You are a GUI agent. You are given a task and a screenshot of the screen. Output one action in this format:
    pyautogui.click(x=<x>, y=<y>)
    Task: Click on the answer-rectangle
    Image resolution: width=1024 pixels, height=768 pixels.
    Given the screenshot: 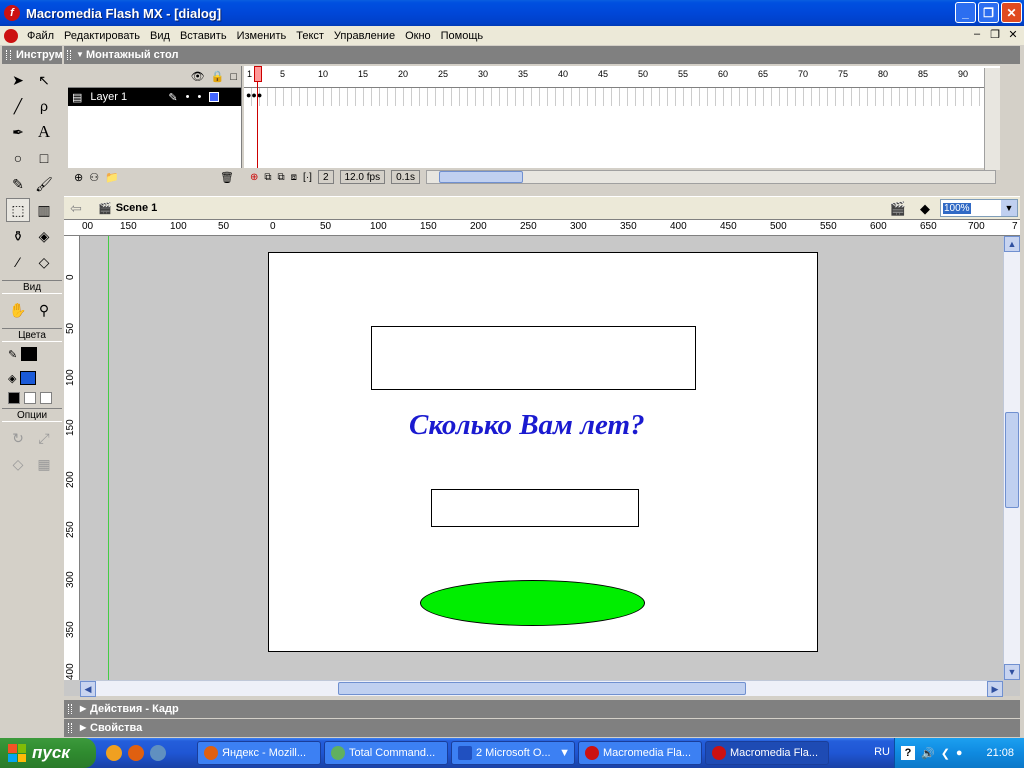 What is the action you would take?
    pyautogui.click(x=535, y=508)
    